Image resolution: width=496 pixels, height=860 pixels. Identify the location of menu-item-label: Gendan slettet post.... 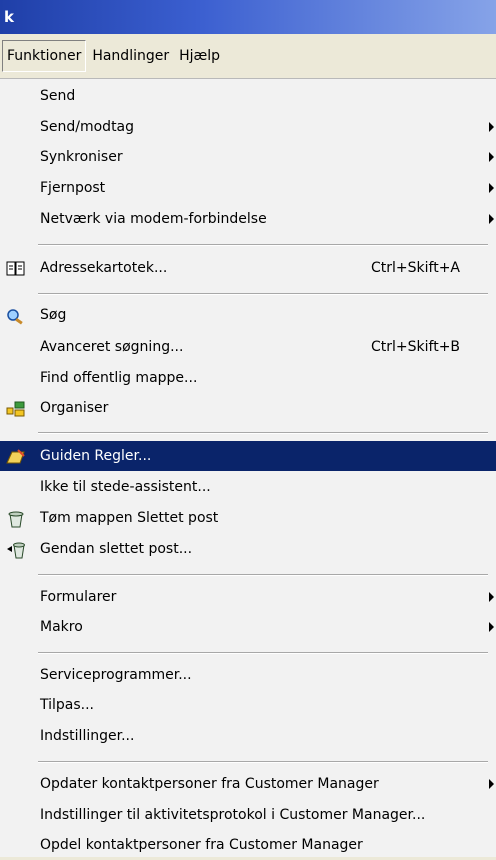
(116, 549).